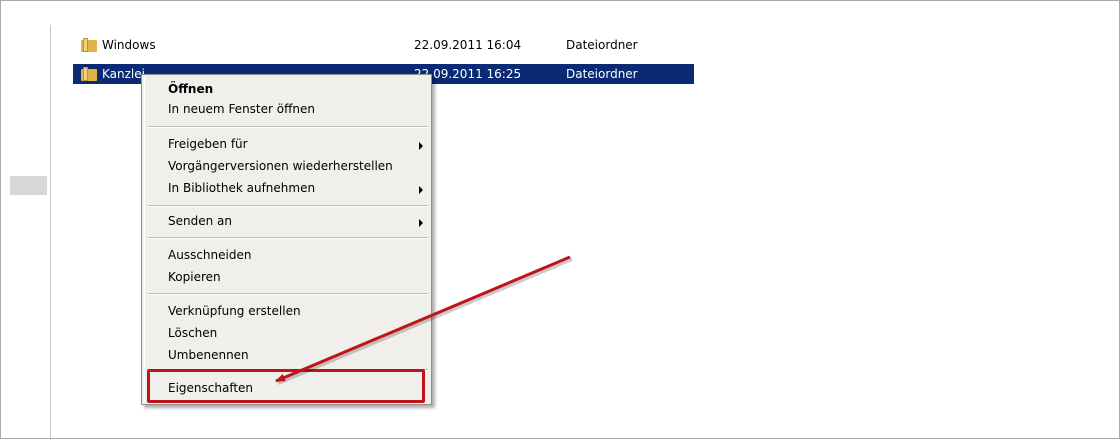 This screenshot has width=1120, height=440. Describe the element at coordinates (234, 311) in the screenshot. I see `menu-item-create-shortcut: Verknüpfung erstellen` at that location.